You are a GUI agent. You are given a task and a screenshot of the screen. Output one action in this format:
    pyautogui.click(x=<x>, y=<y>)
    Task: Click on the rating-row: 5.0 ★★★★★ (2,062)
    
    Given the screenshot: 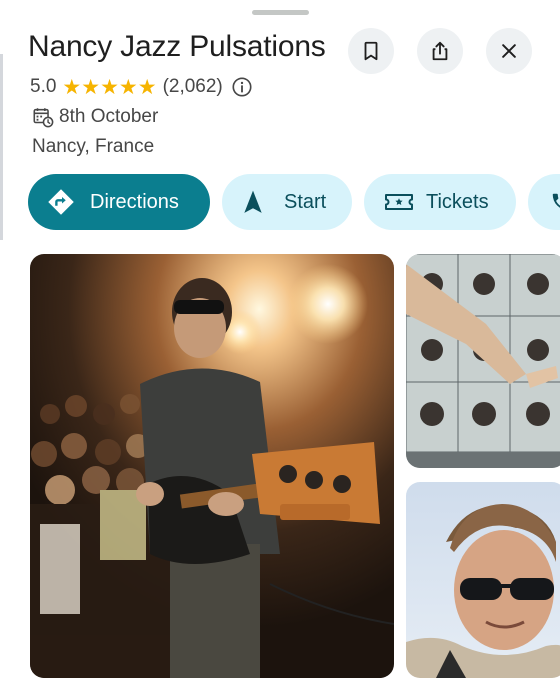 What is the action you would take?
    pyautogui.click(x=141, y=87)
    